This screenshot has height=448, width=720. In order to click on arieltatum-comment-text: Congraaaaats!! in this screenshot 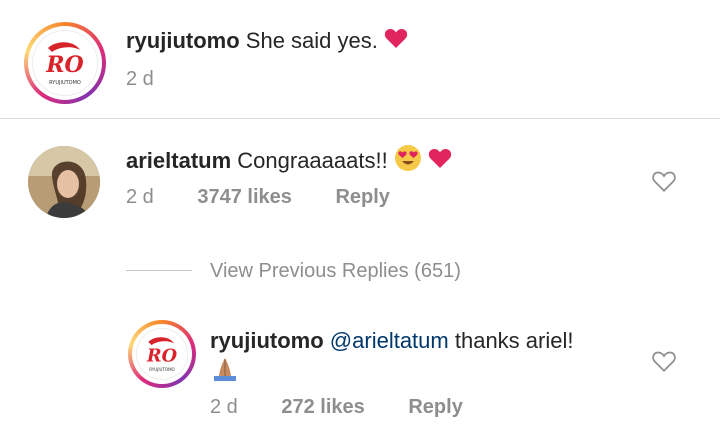, I will do `click(312, 160)`.